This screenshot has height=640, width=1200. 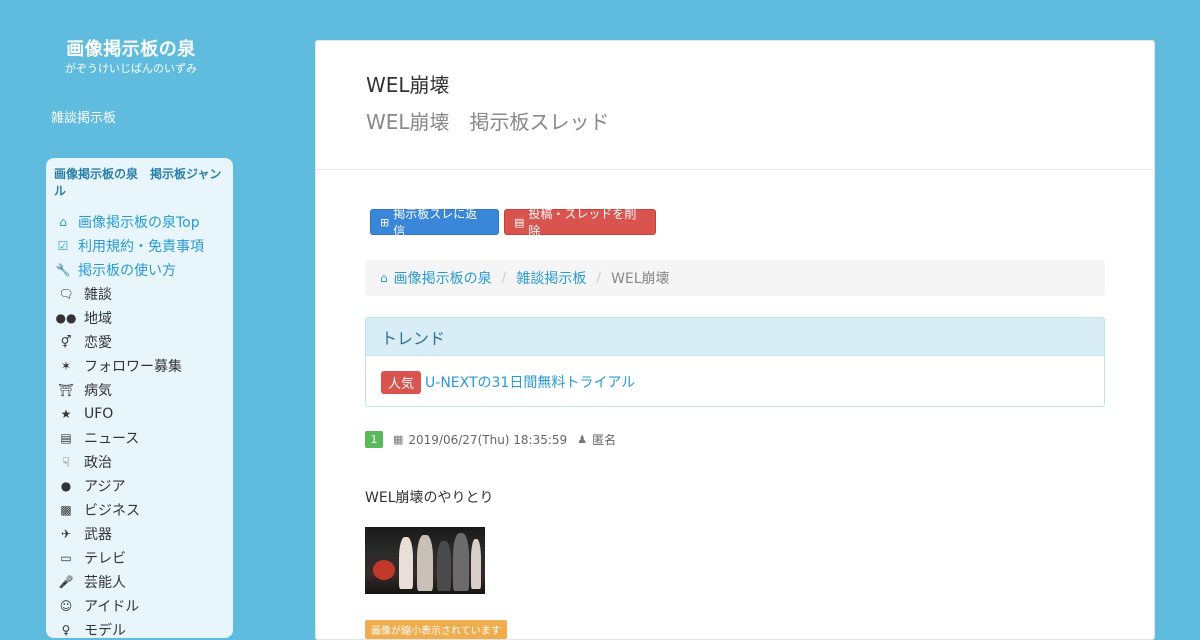 What do you see at coordinates (735, 278) in the screenshot?
I see `breadcrumb: ⌂ 画像掲示板の泉 / 雑談掲示板 / WEL崩壊` at bounding box center [735, 278].